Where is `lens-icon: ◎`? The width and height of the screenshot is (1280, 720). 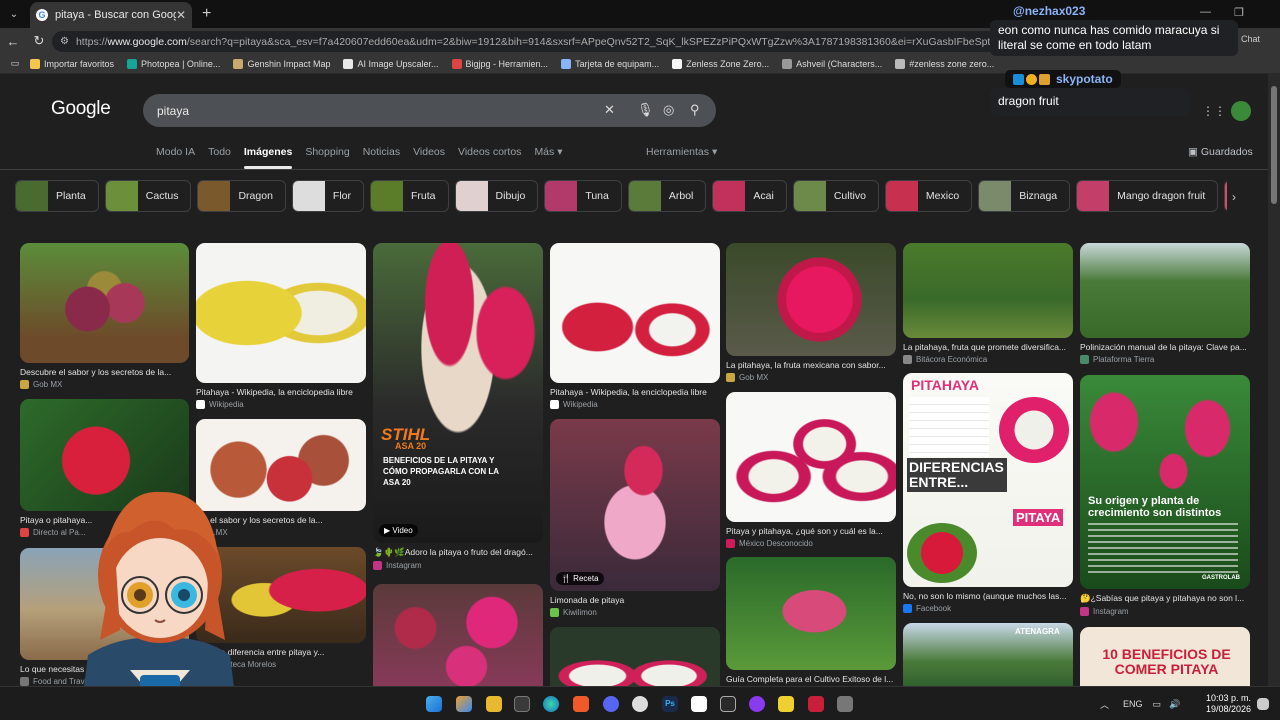
lens-icon: ◎ is located at coordinates (668, 110).